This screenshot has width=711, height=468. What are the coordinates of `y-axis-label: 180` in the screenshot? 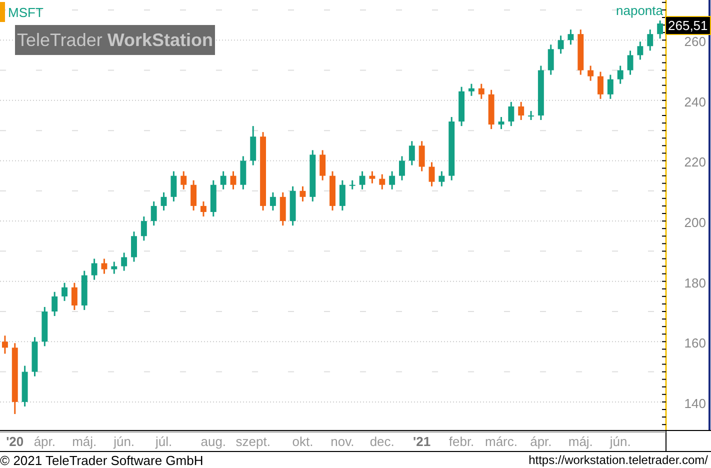 It's located at (695, 282).